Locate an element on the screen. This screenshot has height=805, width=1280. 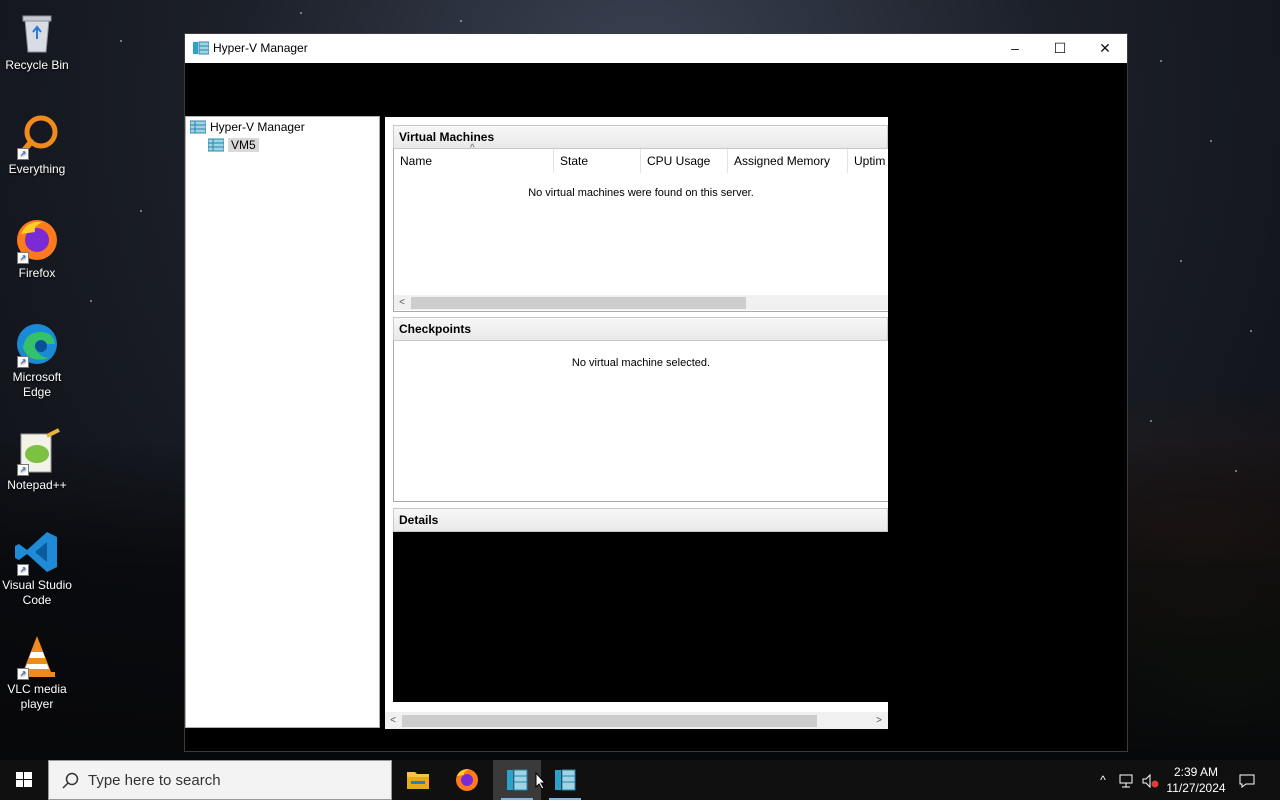
tree-item-hyper-v-manager: Hyper-V Manager is located at coordinates (247, 127).